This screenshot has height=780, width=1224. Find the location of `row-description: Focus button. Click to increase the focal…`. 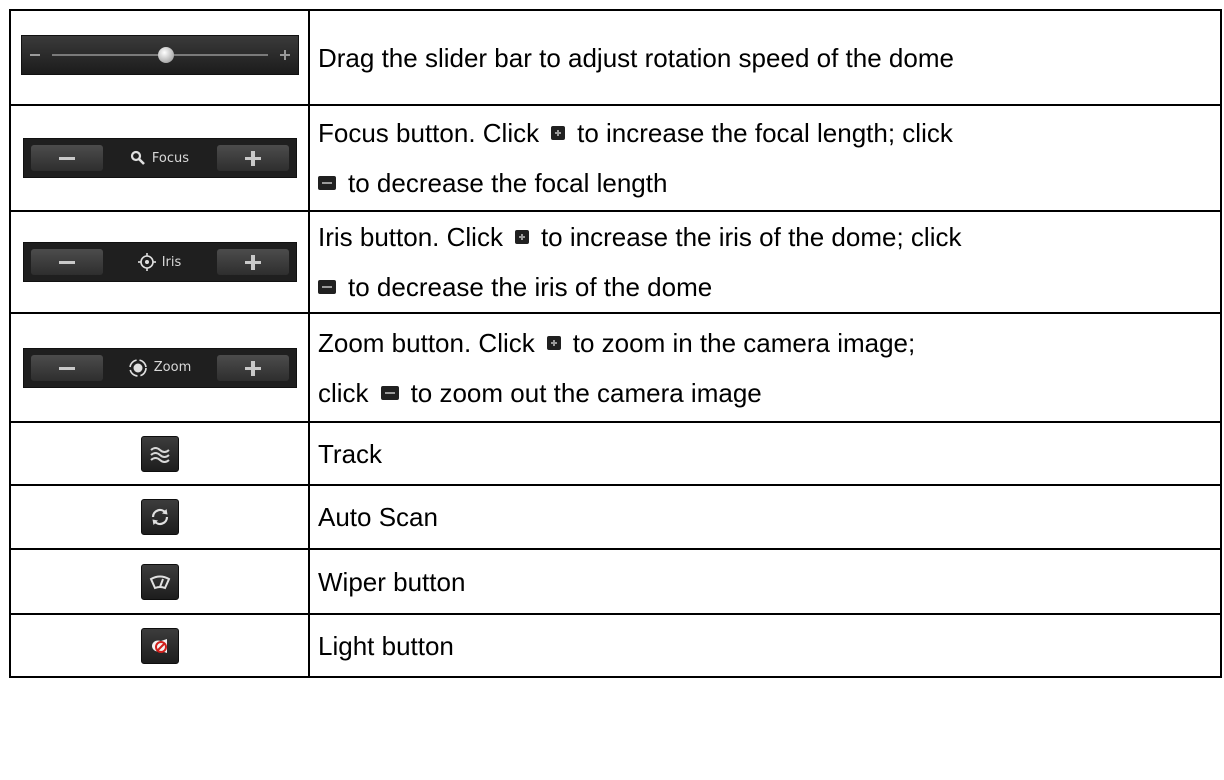

row-description: Focus button. Click to increase the focal… is located at coordinates (765, 158).